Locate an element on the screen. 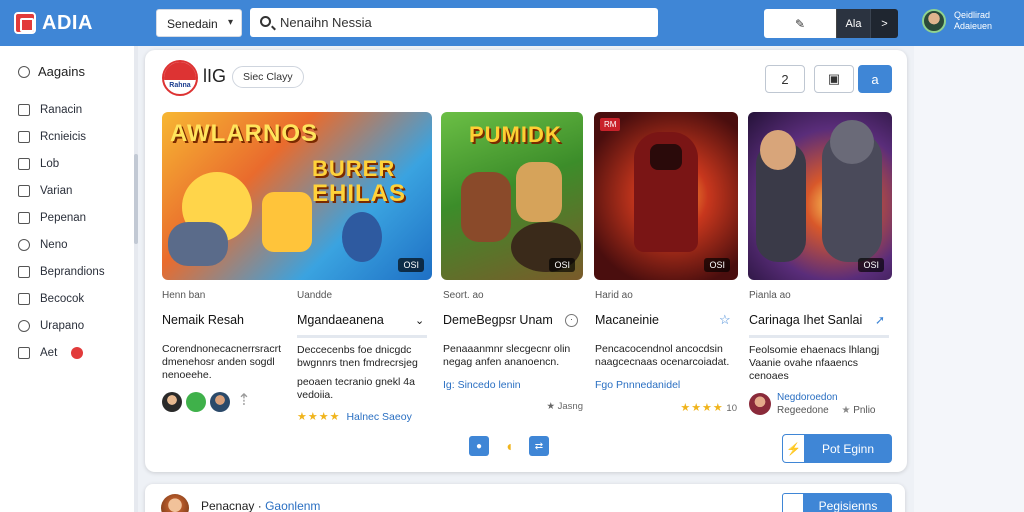 The image size is (1024, 512). count-button: 2 is located at coordinates (785, 79).